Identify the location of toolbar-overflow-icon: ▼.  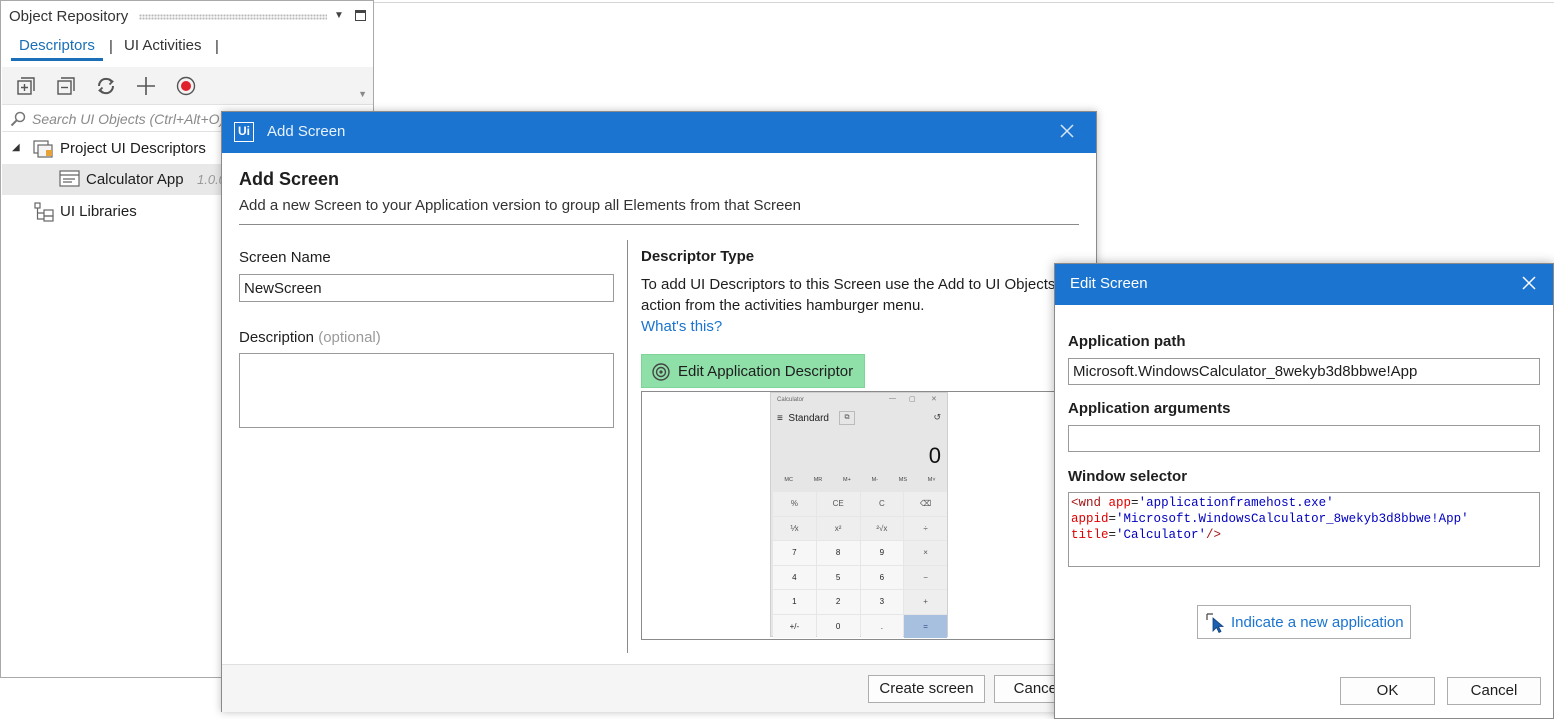
(362, 94).